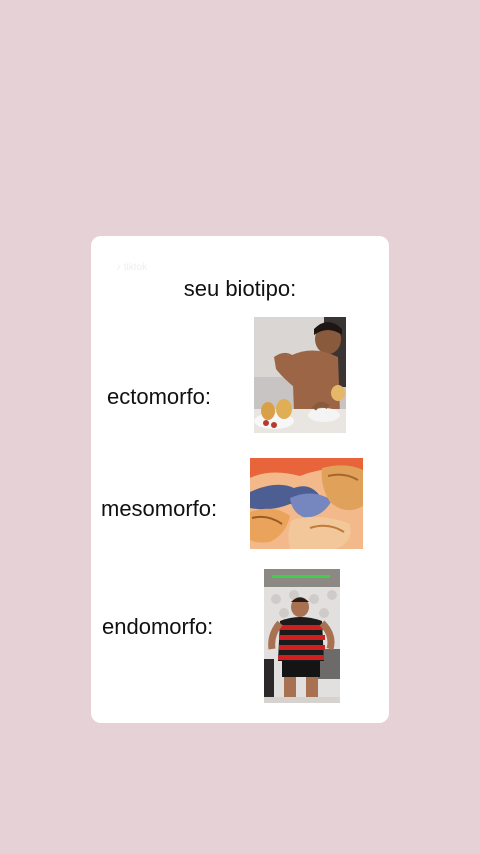 Image resolution: width=480 pixels, height=854 pixels. I want to click on watermark: ♪ tiktok, so click(132, 267).